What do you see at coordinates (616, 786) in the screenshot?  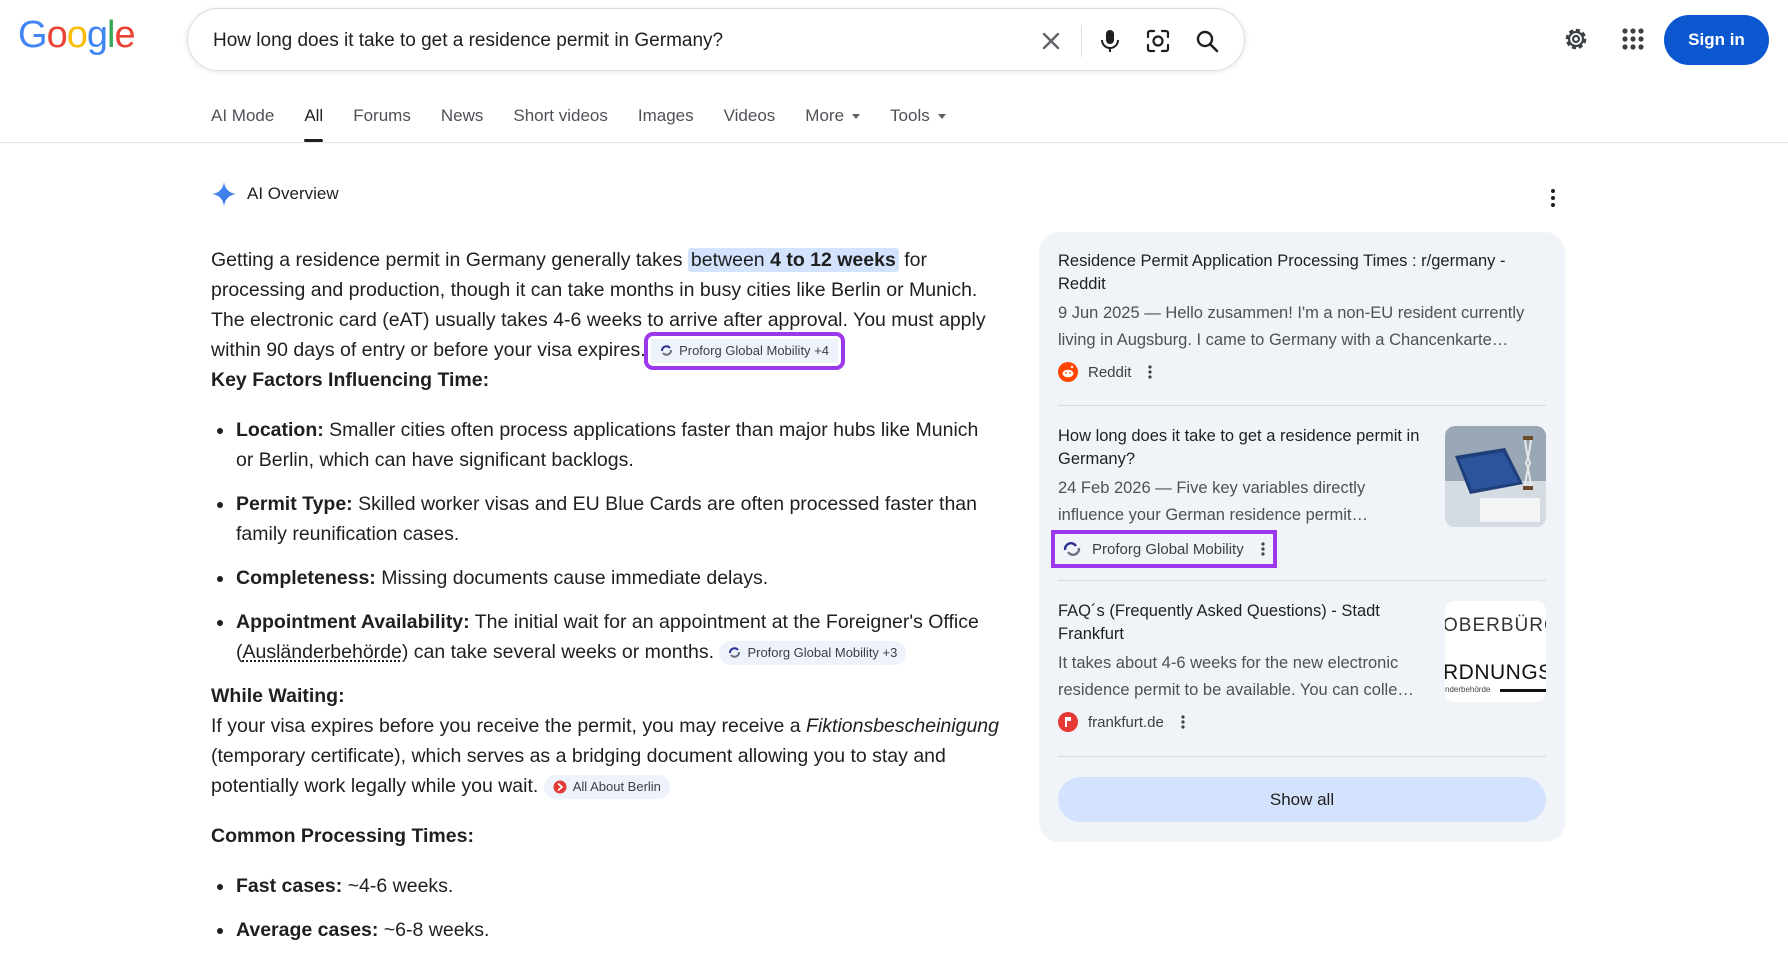 I see `source-chip-label: All About Berlin` at bounding box center [616, 786].